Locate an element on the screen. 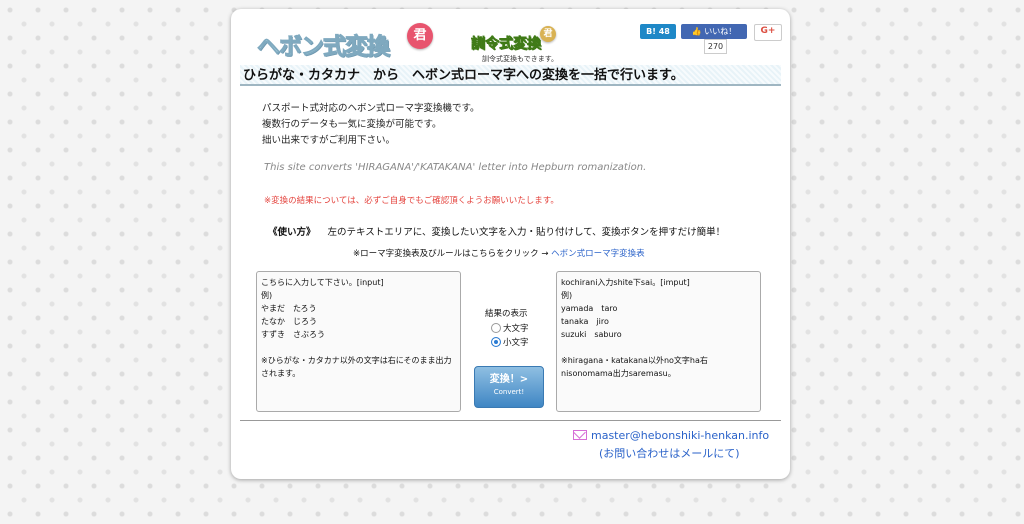 This screenshot has width=1024, height=524. logo-badge: 君 is located at coordinates (420, 36).